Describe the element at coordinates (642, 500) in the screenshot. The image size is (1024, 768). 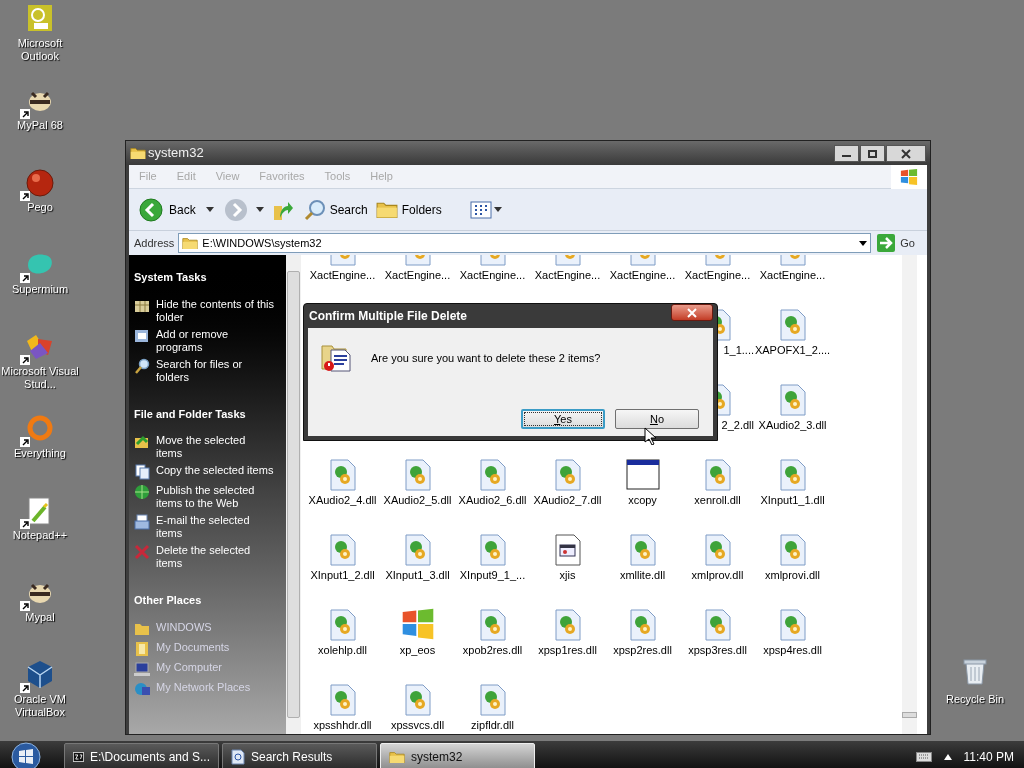
I see `file-name: xcopy` at that location.